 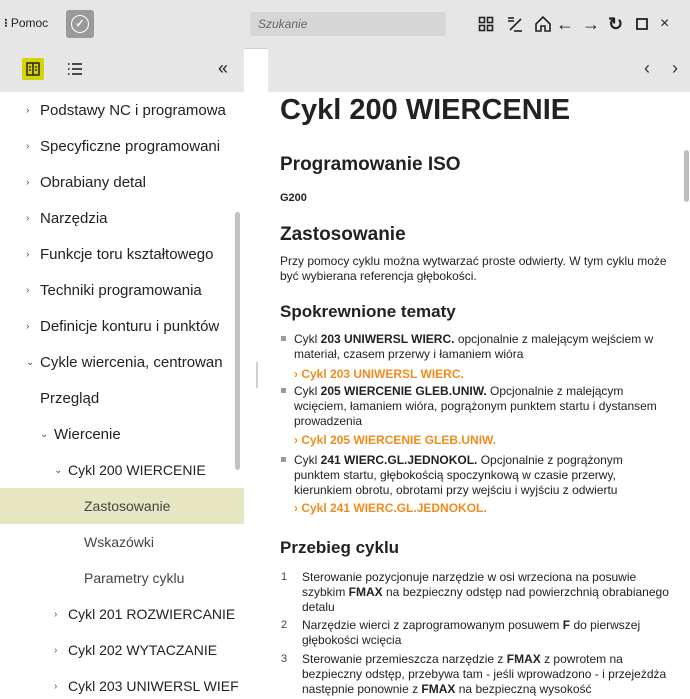 What do you see at coordinates (152, 614) in the screenshot?
I see `sidebar-item-label: Cykl 201 ROZWIERCANIE` at bounding box center [152, 614].